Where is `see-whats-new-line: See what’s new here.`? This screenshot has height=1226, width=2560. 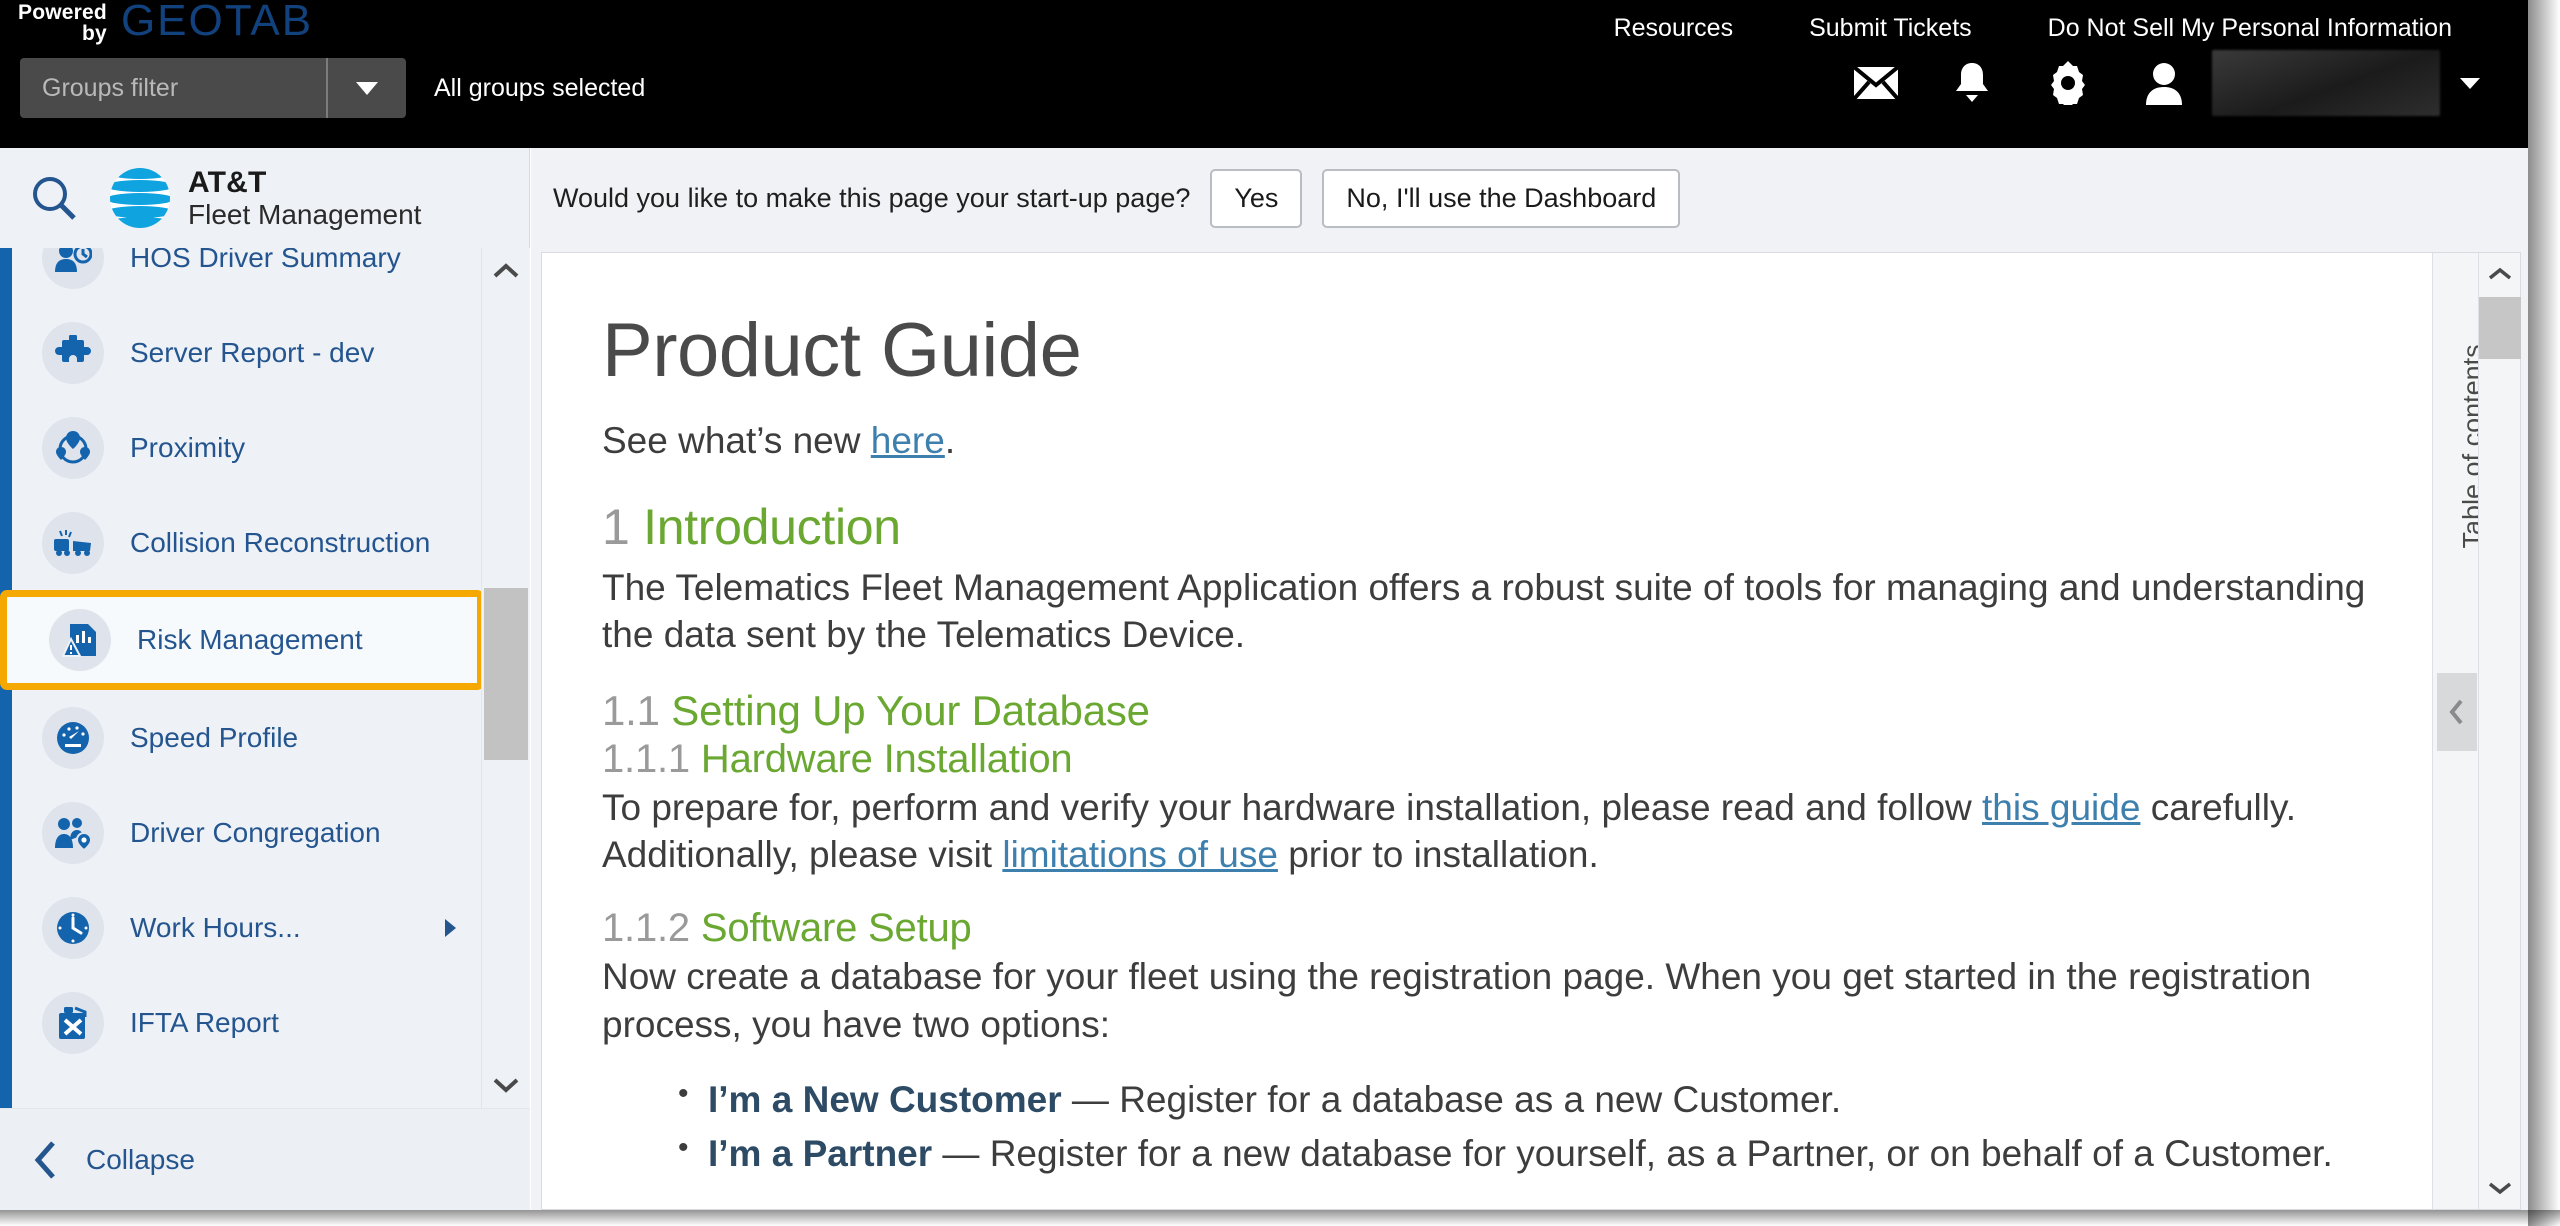
see-whats-new-line: See what’s new here. is located at coordinates (1492, 441).